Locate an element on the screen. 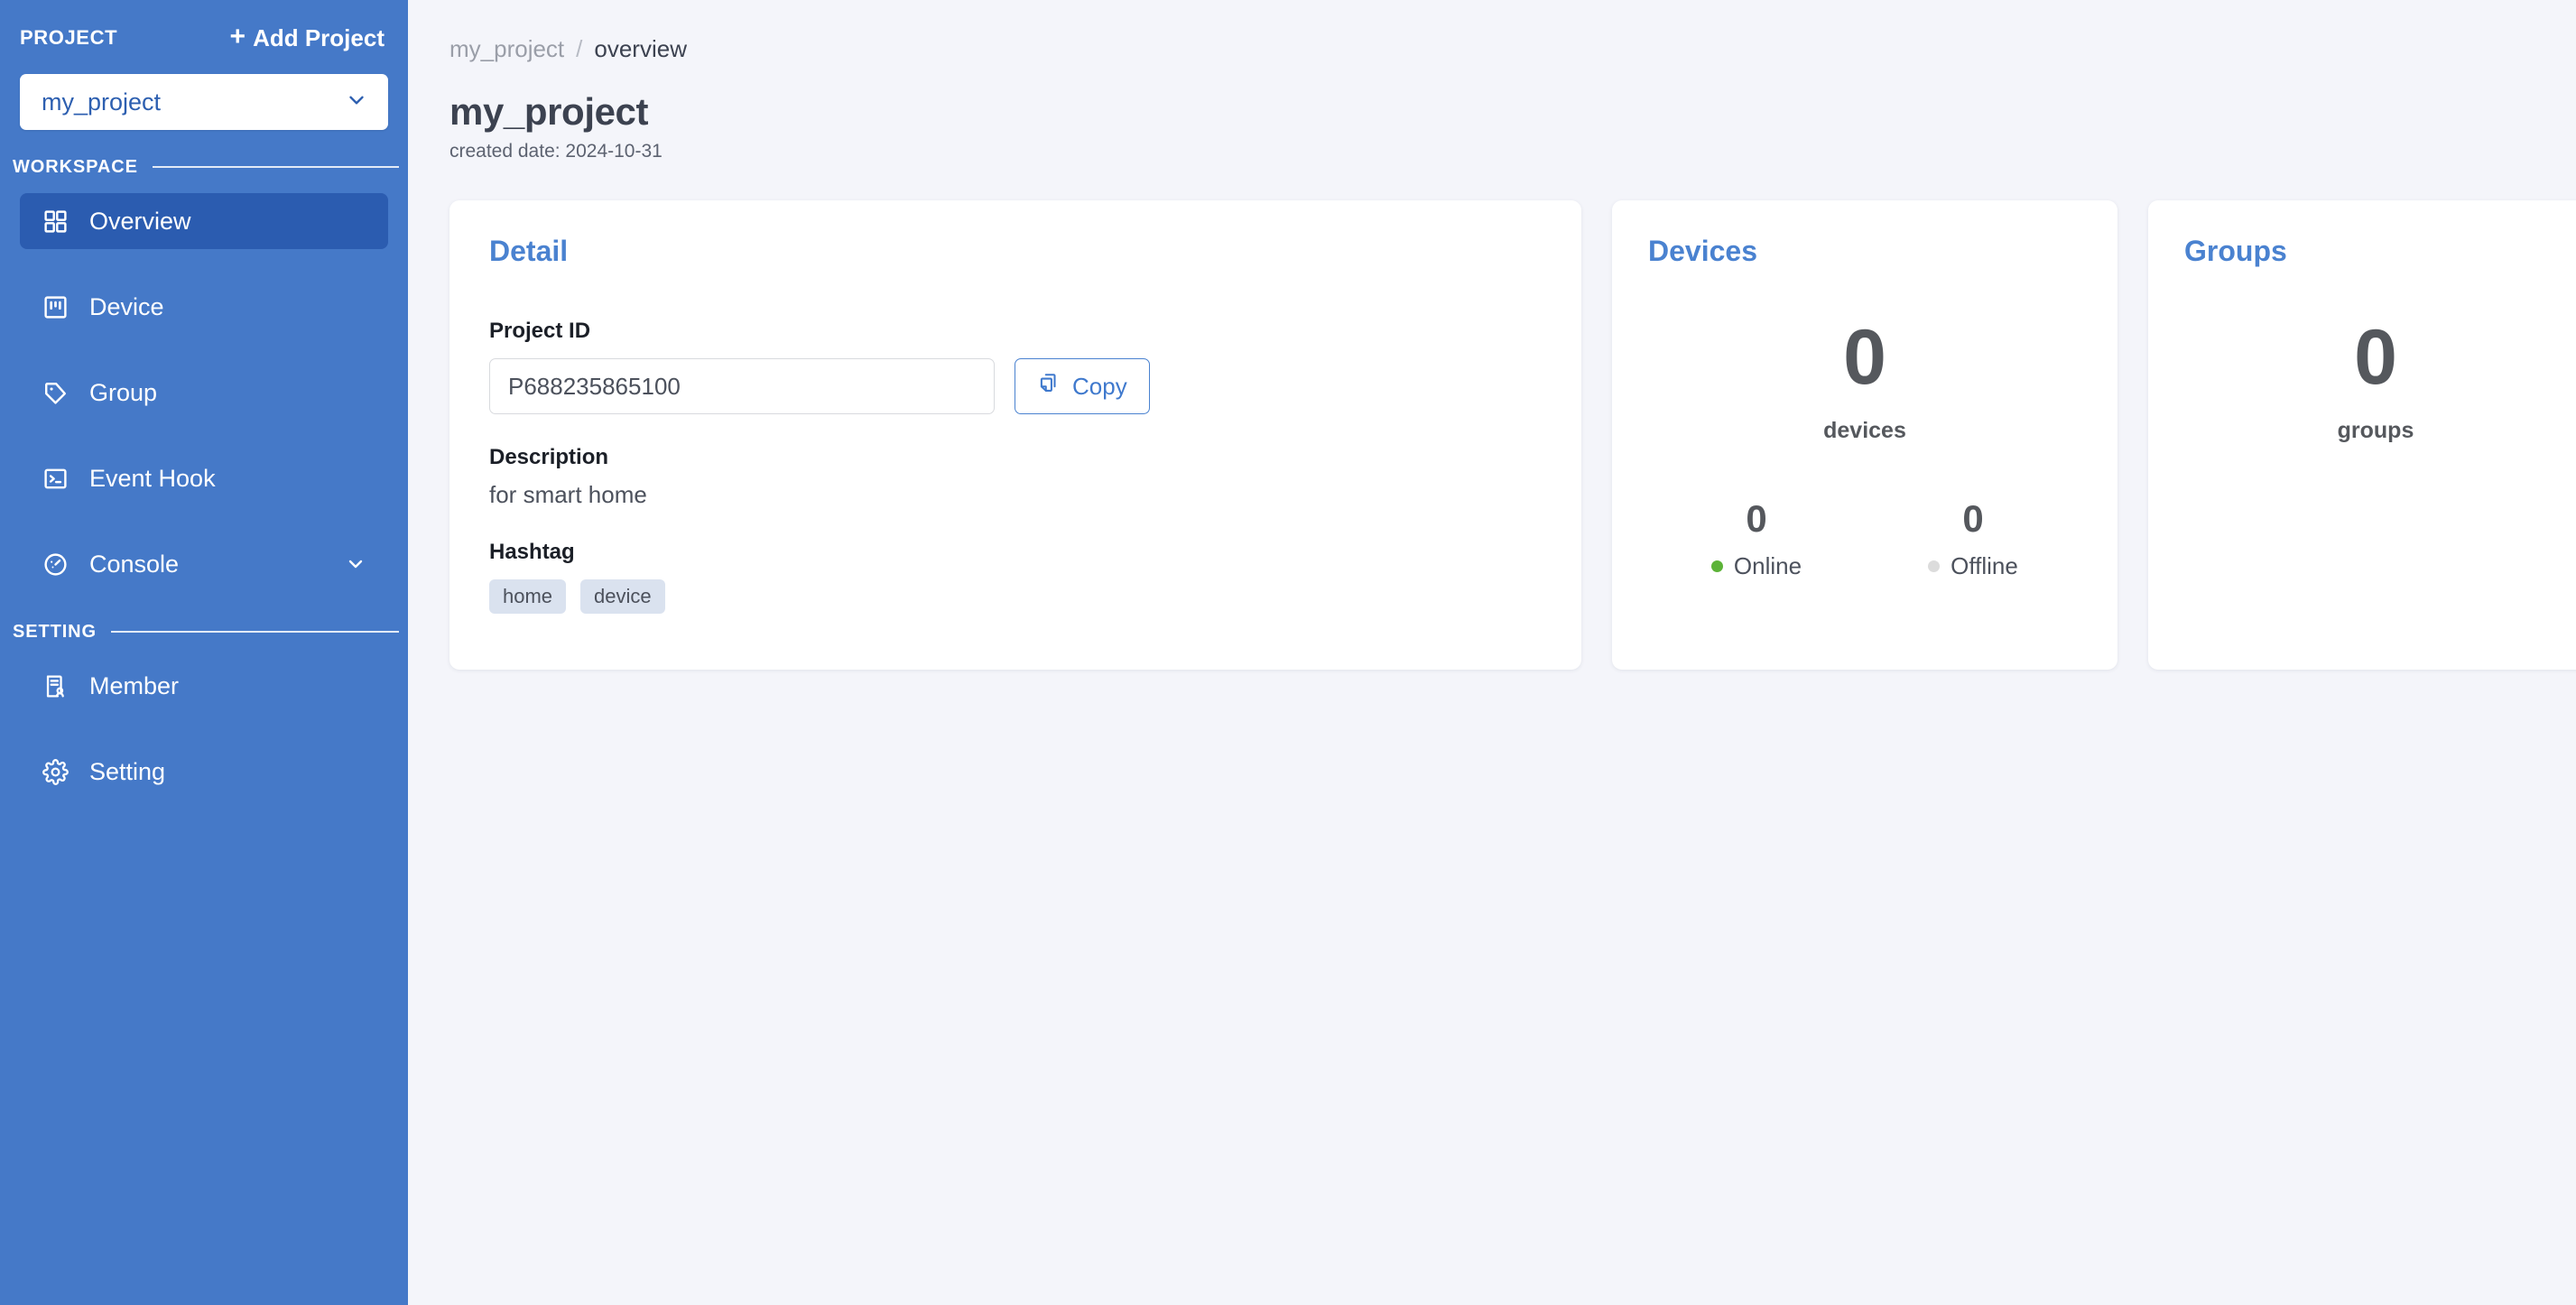  copy-button: Copy is located at coordinates (1082, 386).